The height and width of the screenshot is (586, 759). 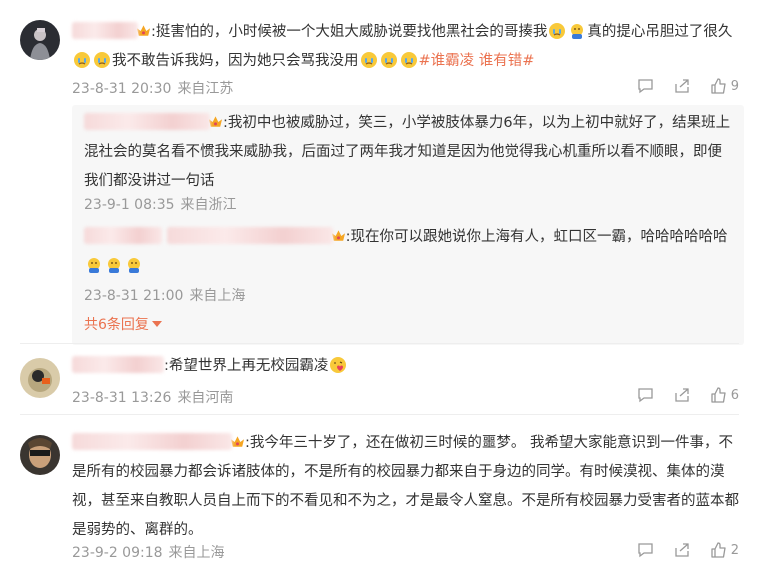 I want to click on reply-text: :现在你可以跟她说你上海有人，虹口区一霸，哈哈哈哈哈哈, so click(x=409, y=252).